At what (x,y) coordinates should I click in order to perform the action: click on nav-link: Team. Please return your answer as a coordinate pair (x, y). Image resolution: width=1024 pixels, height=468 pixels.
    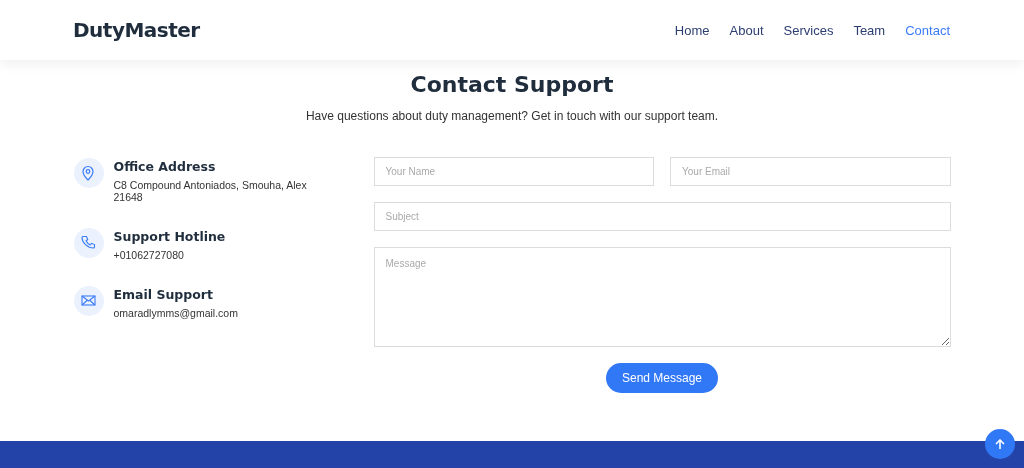
    Looking at the image, I should click on (869, 30).